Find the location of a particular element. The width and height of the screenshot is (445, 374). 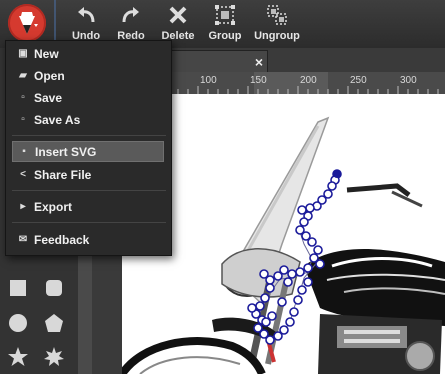

menu-item-new: ▣ New is located at coordinates (88, 53).